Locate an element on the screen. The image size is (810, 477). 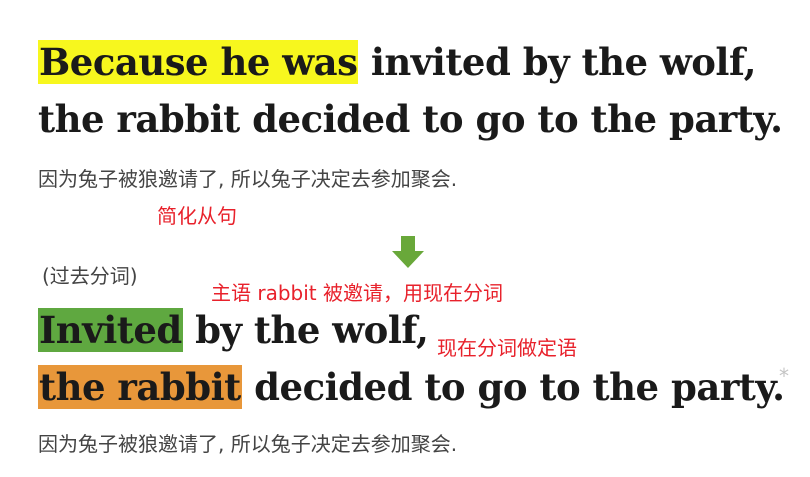
original-line1-rest: invited by the wolf, is located at coordinates (557, 62).